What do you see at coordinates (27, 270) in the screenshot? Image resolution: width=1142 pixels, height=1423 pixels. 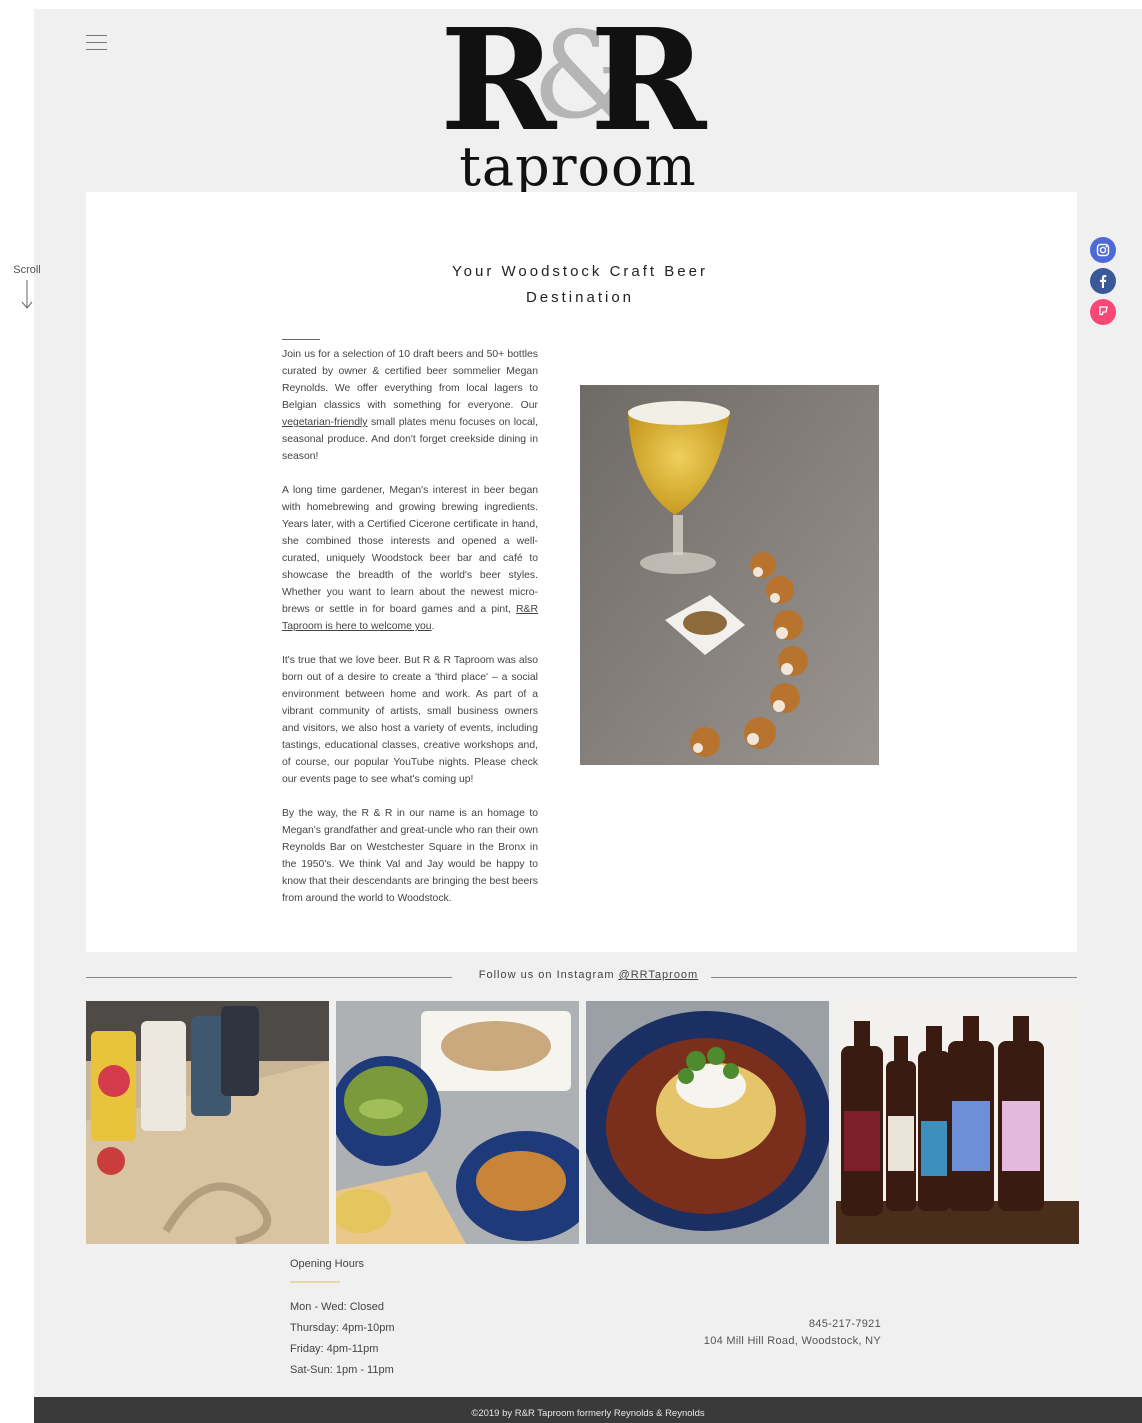 I see `scroll-label: Scroll` at bounding box center [27, 270].